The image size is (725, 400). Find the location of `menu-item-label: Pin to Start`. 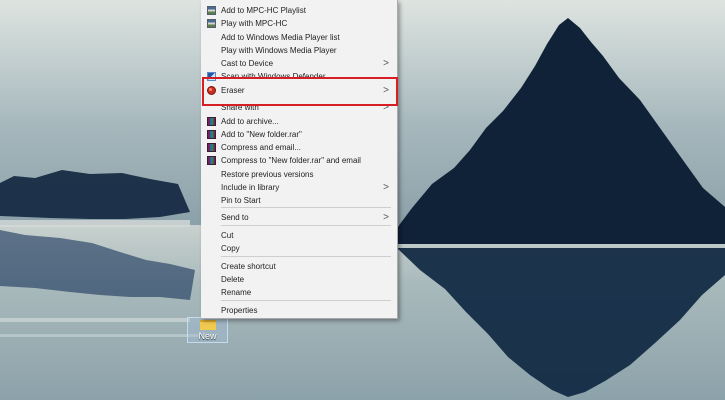

menu-item-label: Pin to Start is located at coordinates (241, 200).